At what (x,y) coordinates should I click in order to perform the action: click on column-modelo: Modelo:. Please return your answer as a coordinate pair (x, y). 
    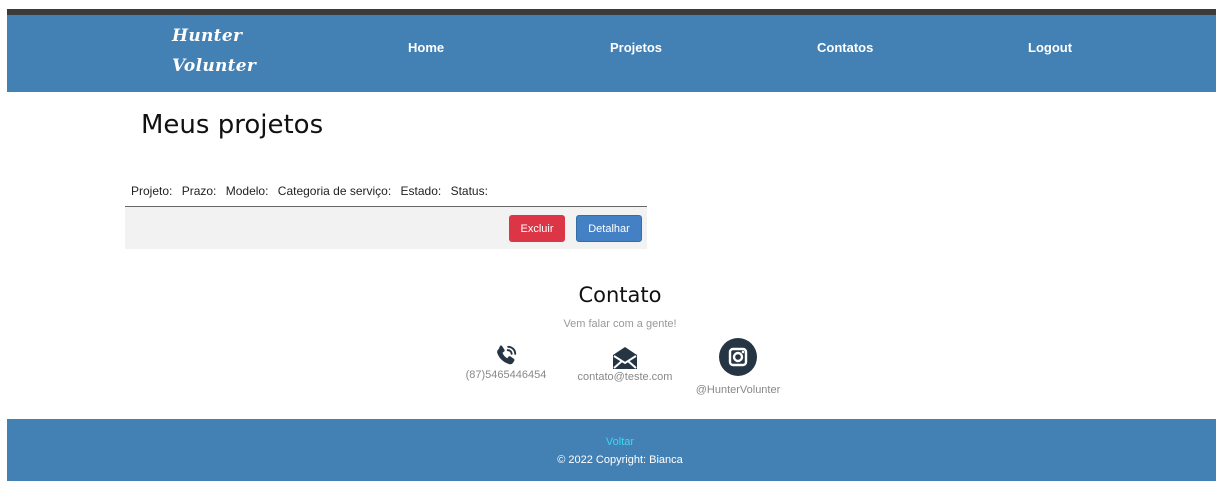
    Looking at the image, I should click on (247, 191).